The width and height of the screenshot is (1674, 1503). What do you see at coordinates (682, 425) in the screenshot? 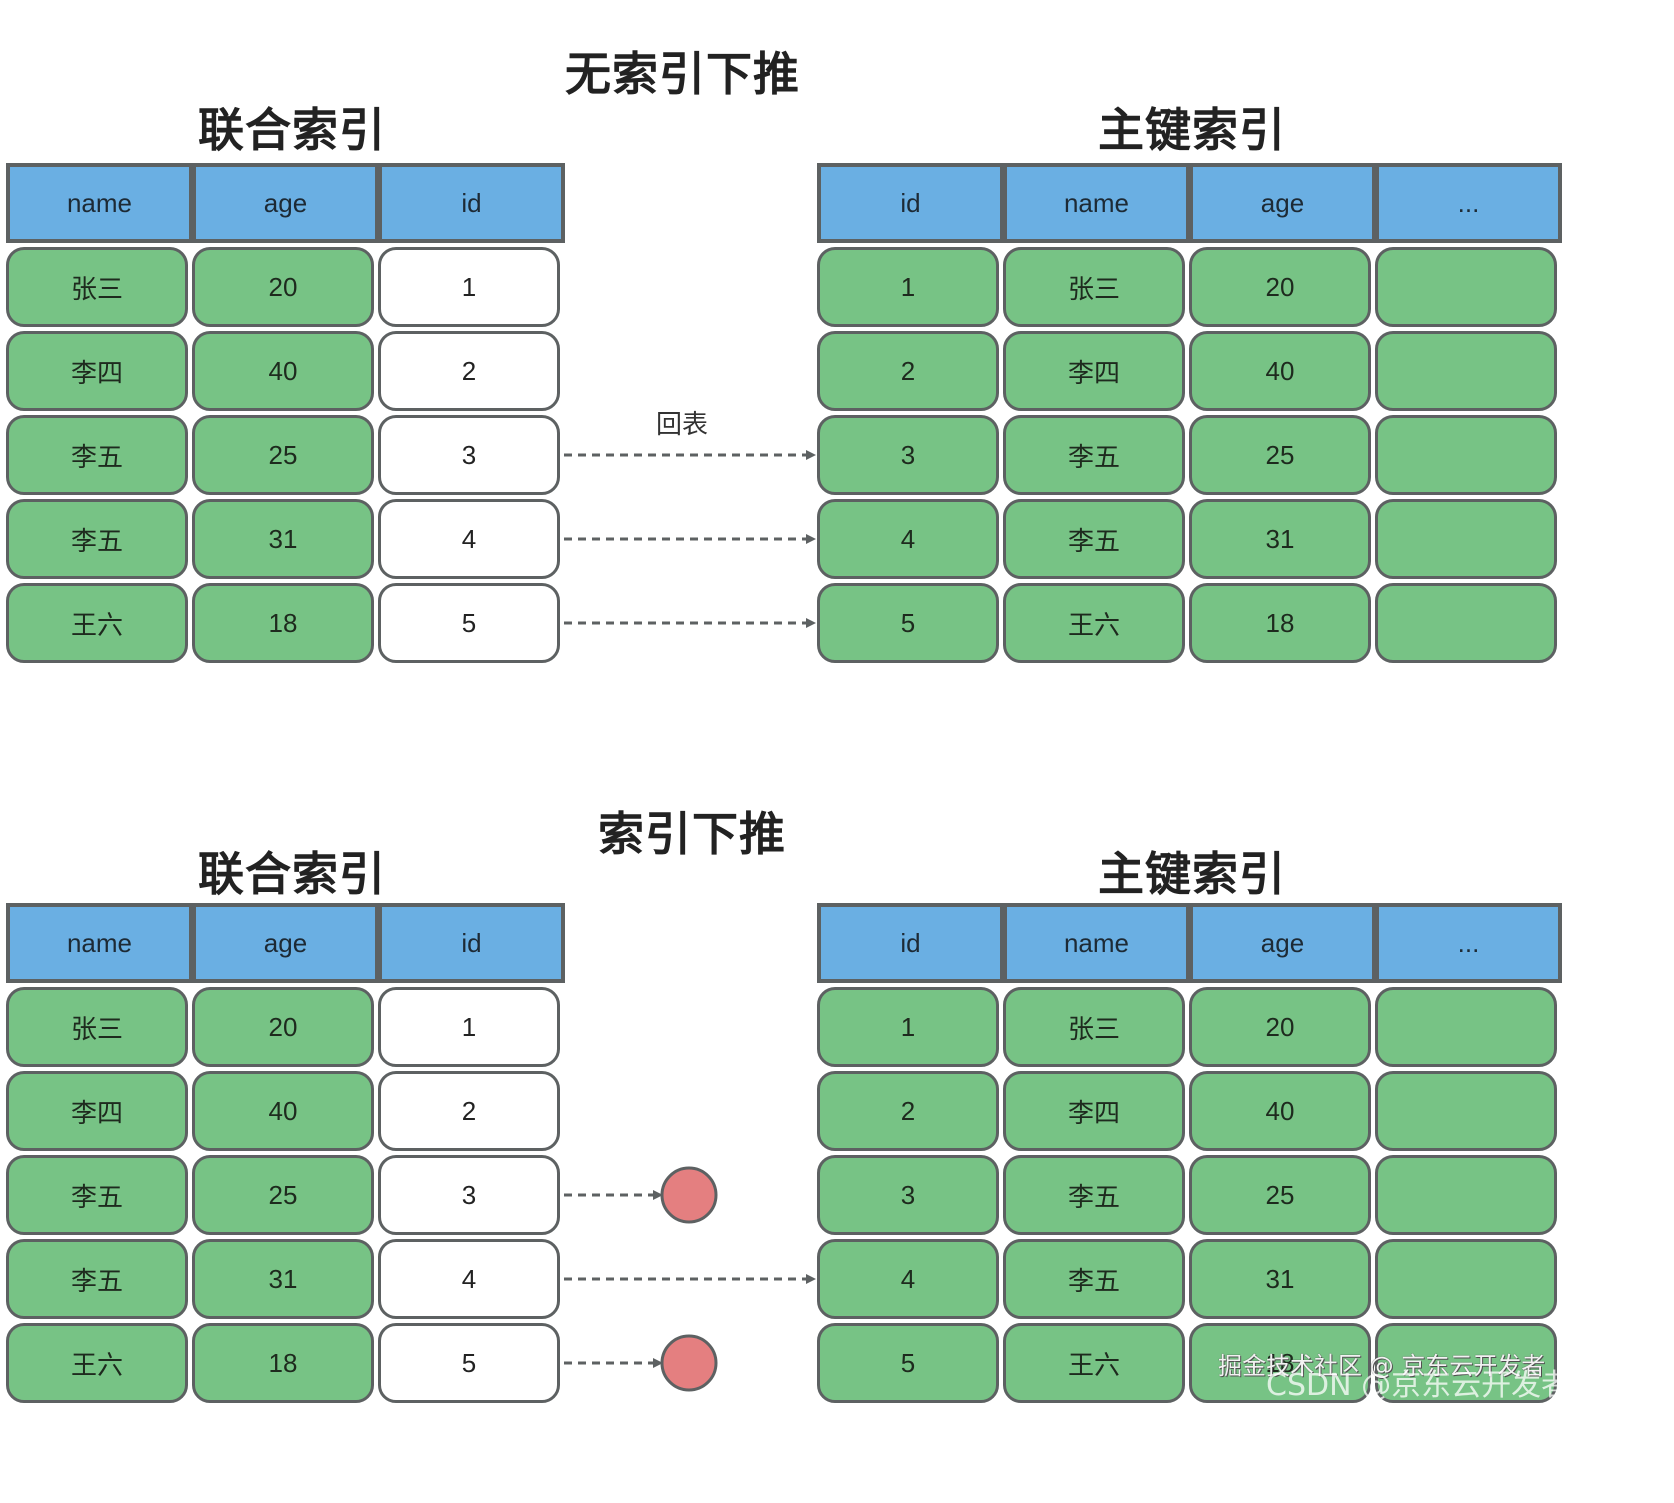
I see `back-to-table-label: 回表` at bounding box center [682, 425].